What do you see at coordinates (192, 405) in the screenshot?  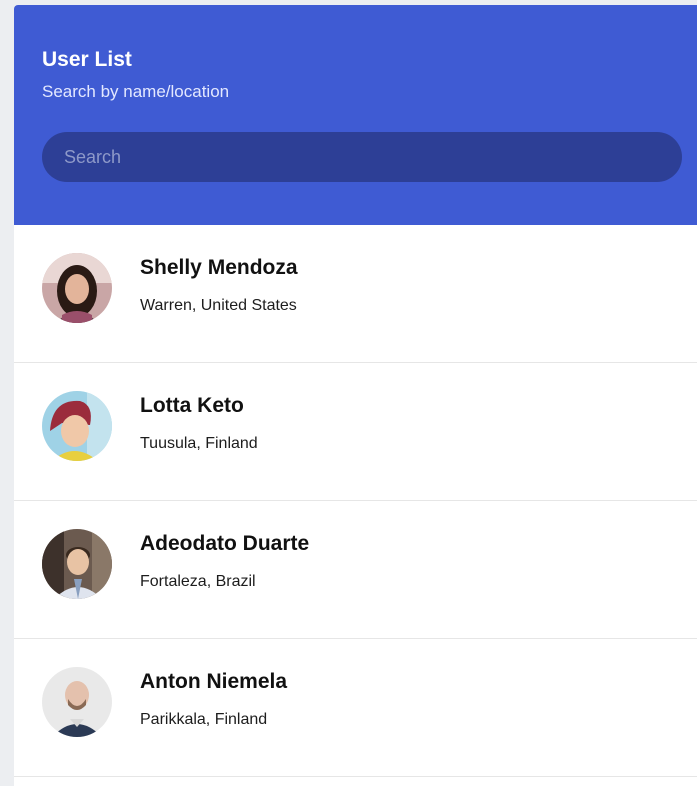 I see `user-name: Lotta Keto` at bounding box center [192, 405].